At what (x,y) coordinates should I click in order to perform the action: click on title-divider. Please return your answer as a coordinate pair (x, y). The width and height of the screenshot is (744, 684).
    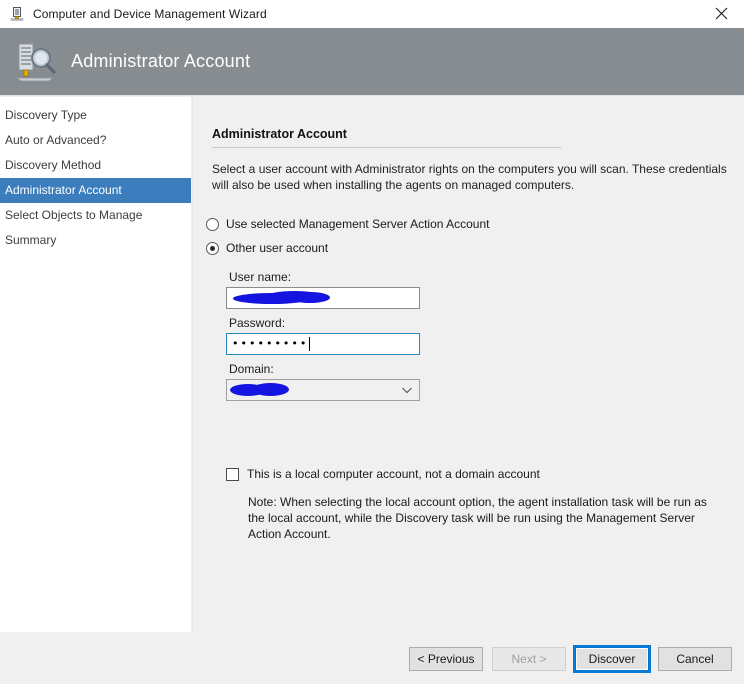
    Looking at the image, I should click on (386, 147).